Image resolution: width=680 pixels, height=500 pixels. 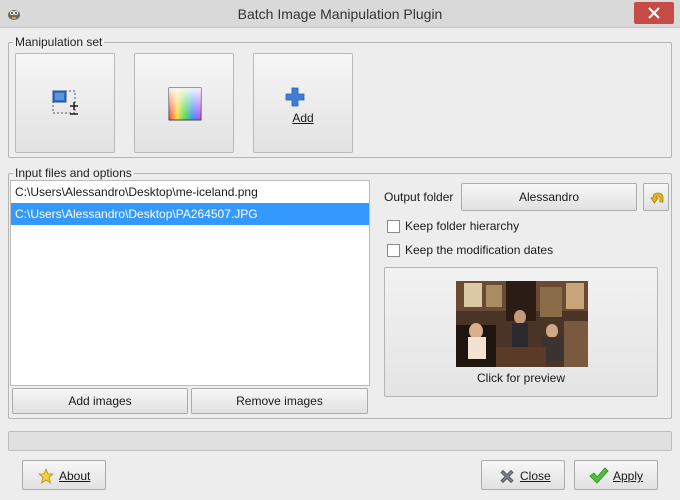 I want to click on remove-images-button: Remove images, so click(x=279, y=401).